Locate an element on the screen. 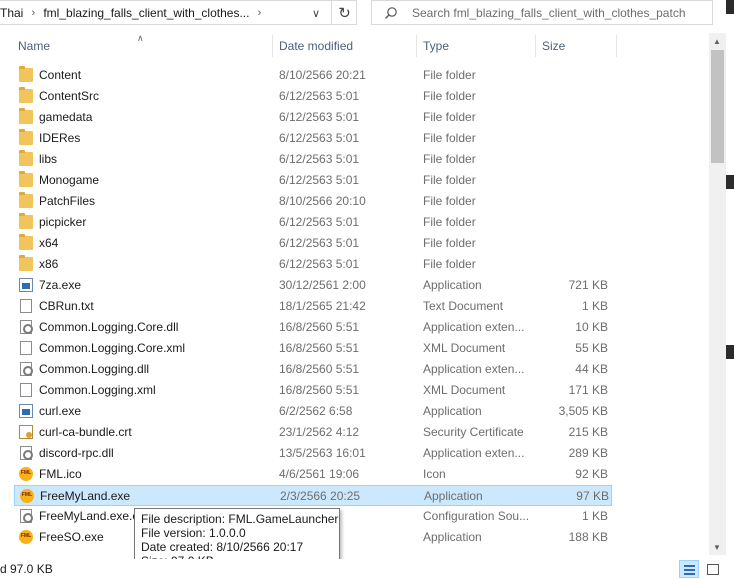 Image resolution: width=734 pixels, height=580 pixels. file-row: x64 6/12/2563 5:01 File folder is located at coordinates (313, 243).